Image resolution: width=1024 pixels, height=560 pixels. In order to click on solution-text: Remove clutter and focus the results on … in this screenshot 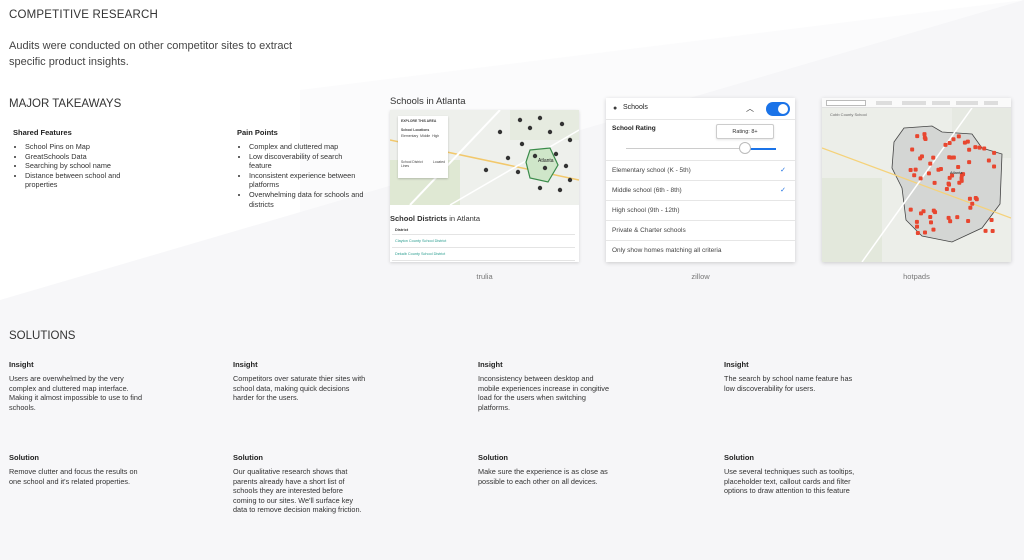, I will do `click(73, 476)`.